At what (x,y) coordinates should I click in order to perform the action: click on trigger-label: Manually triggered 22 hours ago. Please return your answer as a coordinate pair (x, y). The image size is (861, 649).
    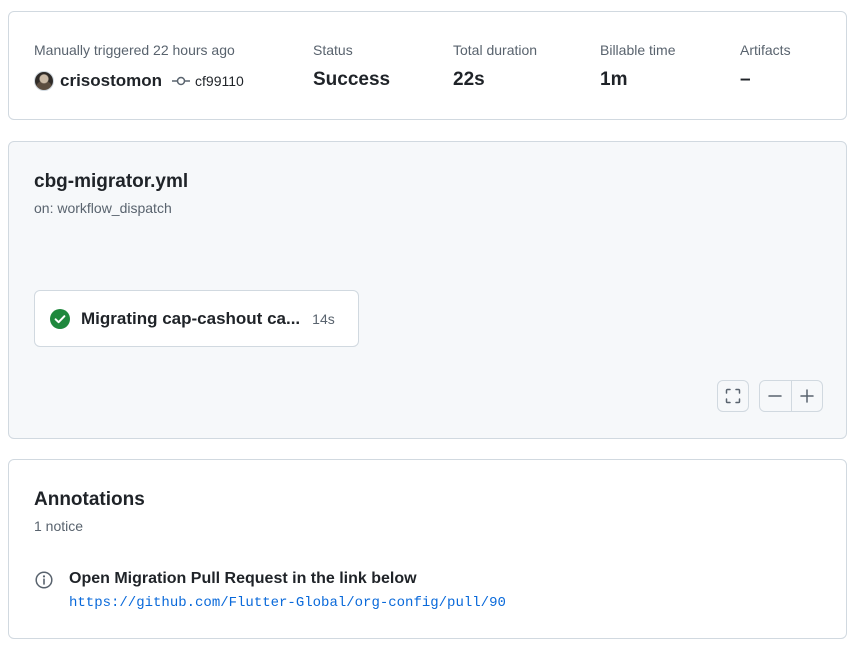
    Looking at the image, I should click on (134, 50).